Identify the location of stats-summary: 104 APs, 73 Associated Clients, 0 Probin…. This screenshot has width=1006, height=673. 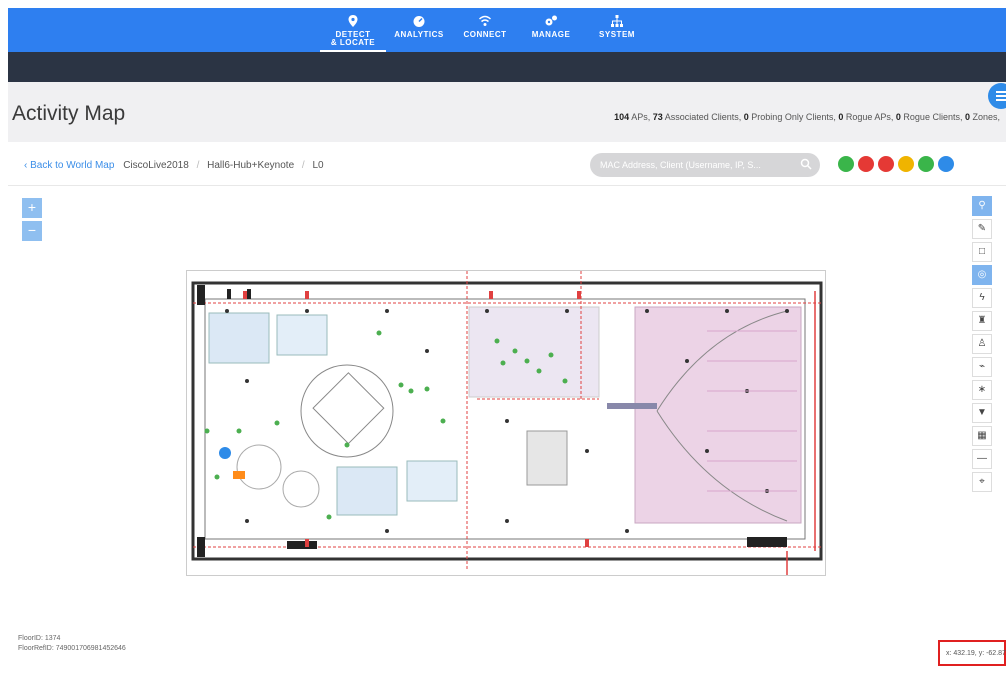
(807, 117).